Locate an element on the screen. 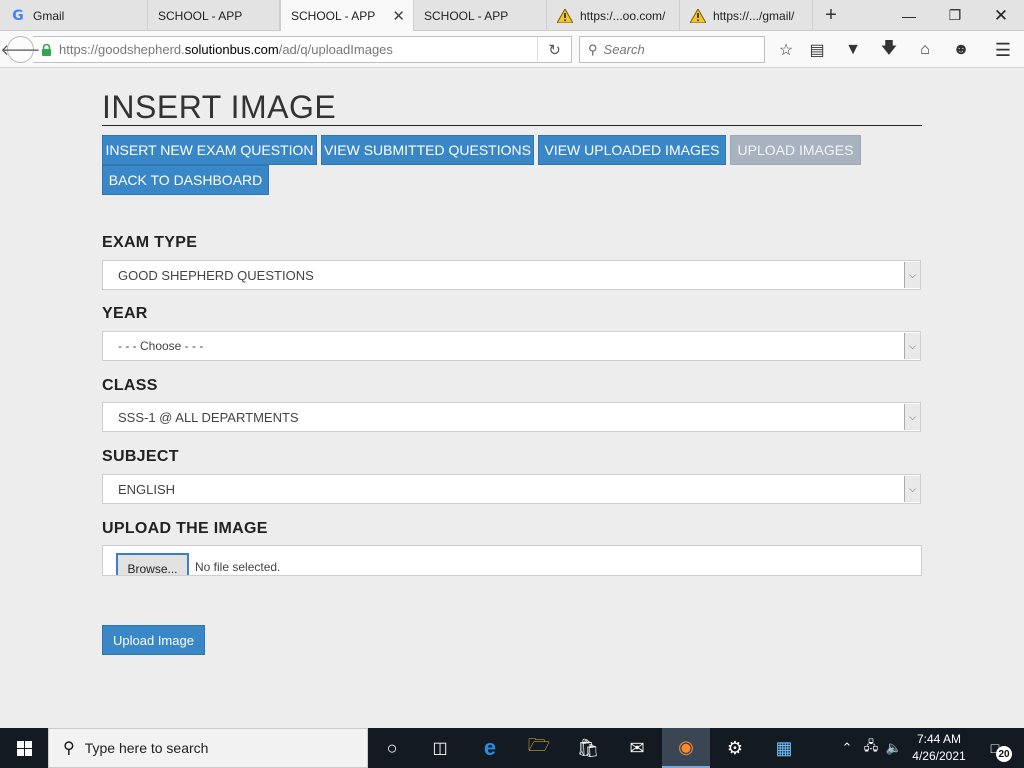  volume-icon: 🔈 is located at coordinates (894, 748).